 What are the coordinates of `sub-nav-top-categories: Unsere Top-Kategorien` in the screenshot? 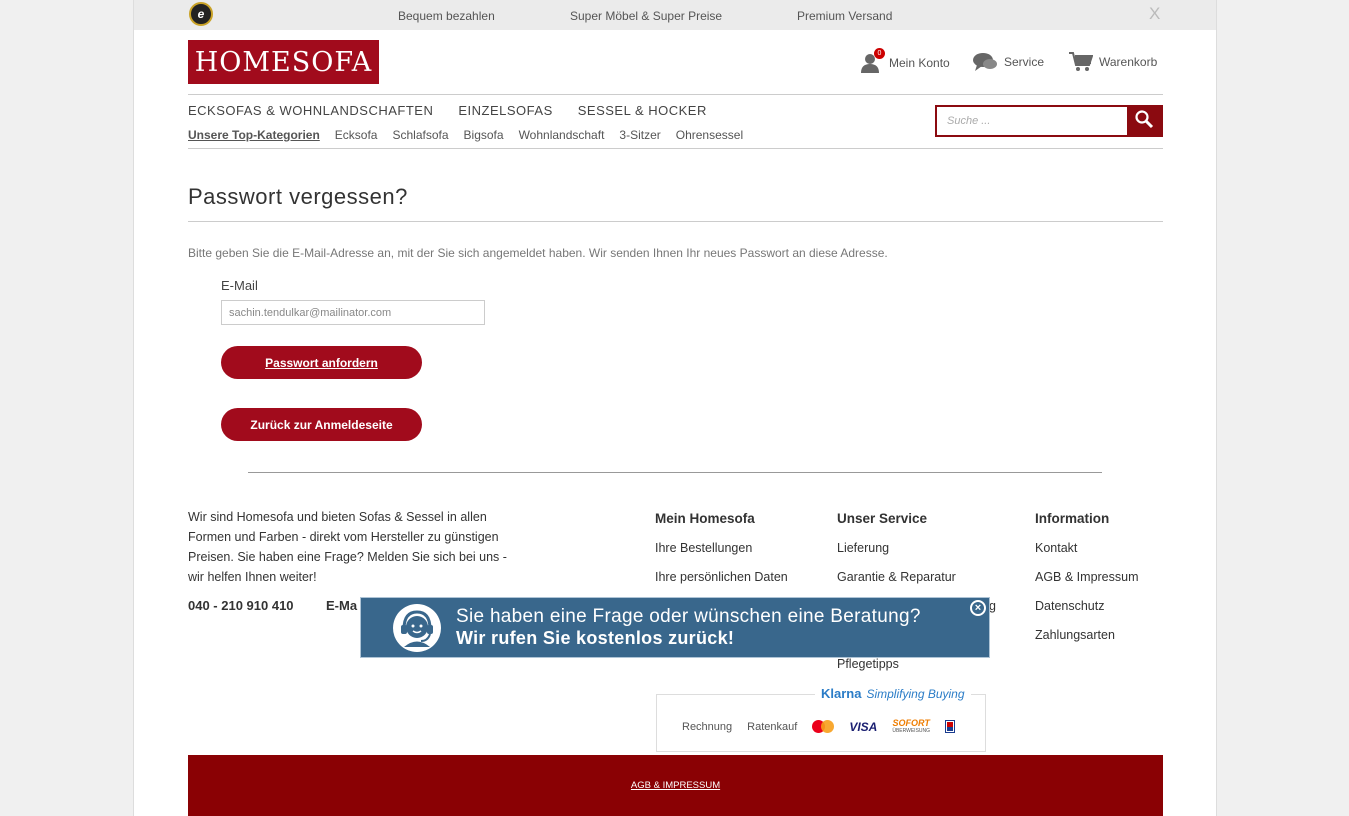 It's located at (254, 135).